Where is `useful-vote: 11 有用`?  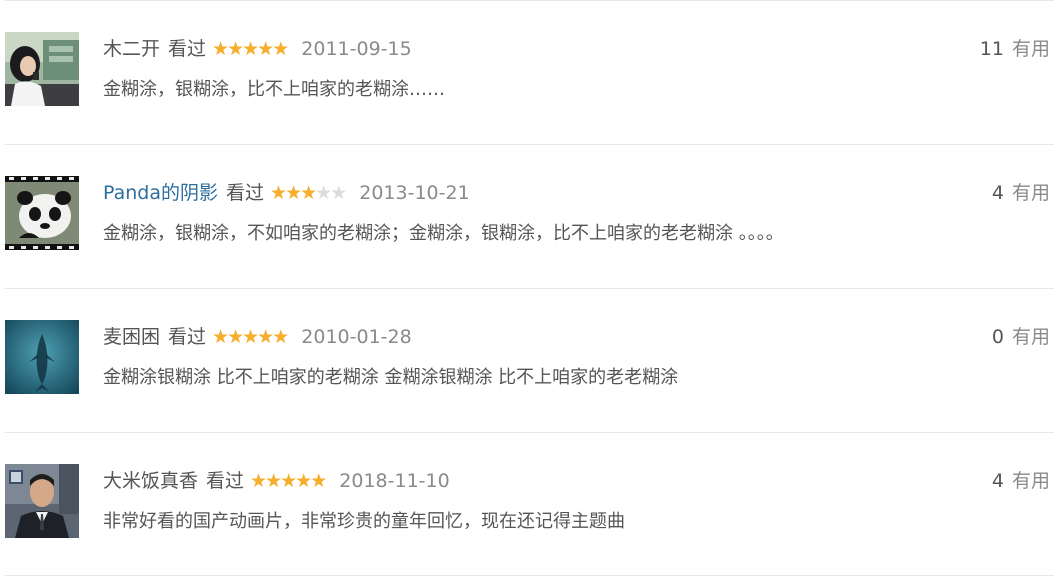 useful-vote: 11 有用 is located at coordinates (1015, 49).